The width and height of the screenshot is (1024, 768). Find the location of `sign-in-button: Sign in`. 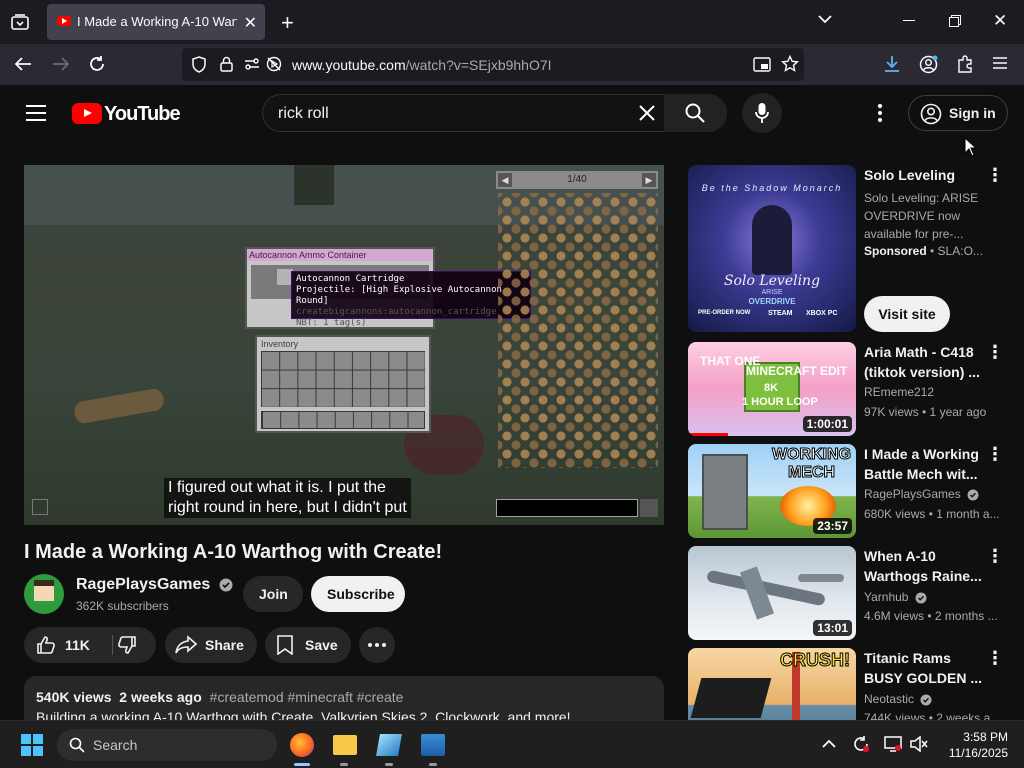

sign-in-button: Sign in is located at coordinates (958, 113).